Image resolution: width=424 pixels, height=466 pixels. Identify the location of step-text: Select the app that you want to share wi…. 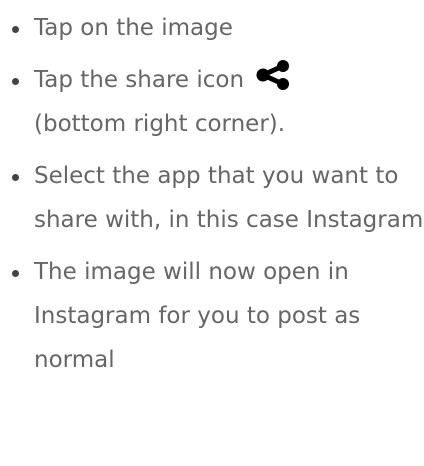
(229, 198).